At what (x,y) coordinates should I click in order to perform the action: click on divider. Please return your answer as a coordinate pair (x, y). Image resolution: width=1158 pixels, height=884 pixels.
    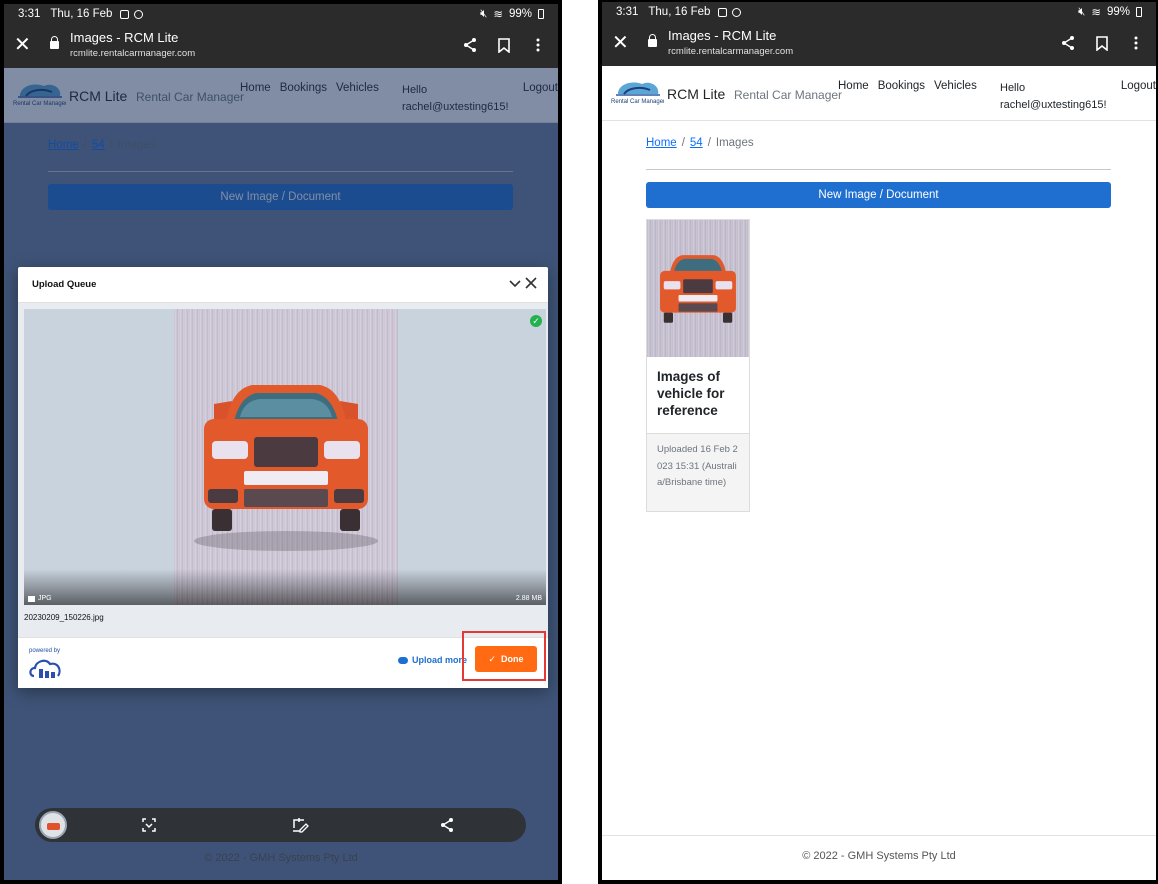
    Looking at the image, I should click on (878, 169).